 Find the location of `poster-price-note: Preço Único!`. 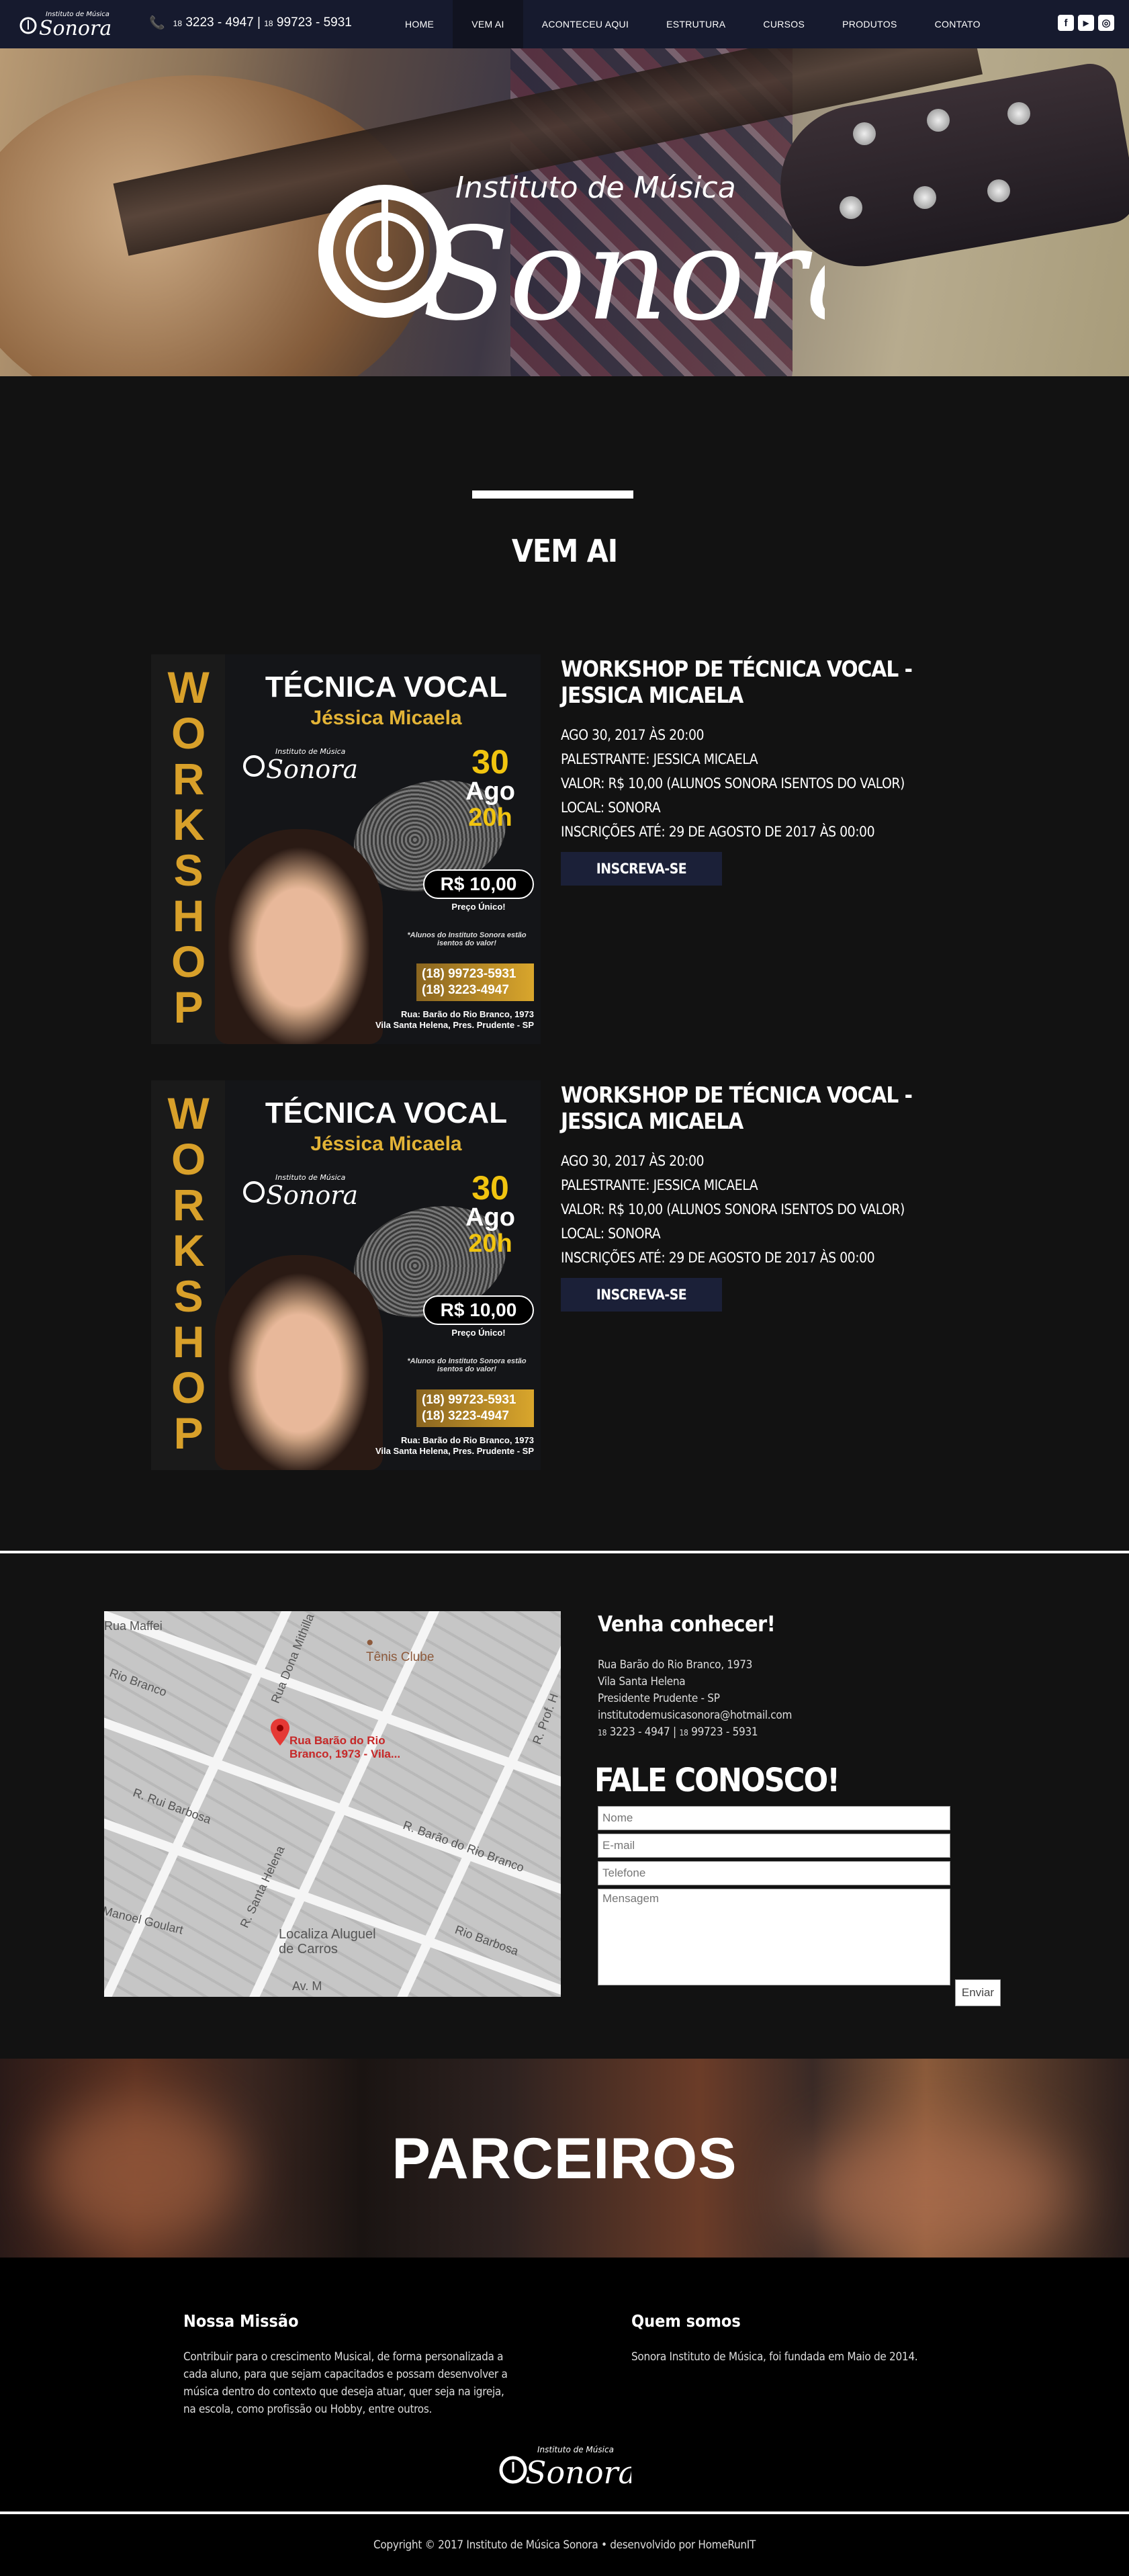

poster-price-note: Preço Único! is located at coordinates (479, 907).